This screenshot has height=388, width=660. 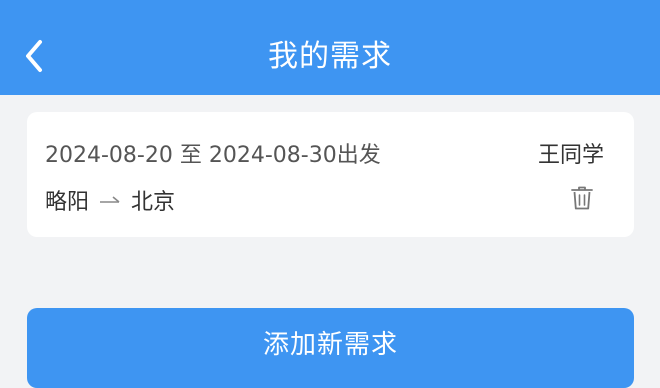 I want to click on origin-city: 略阳, so click(x=67, y=202).